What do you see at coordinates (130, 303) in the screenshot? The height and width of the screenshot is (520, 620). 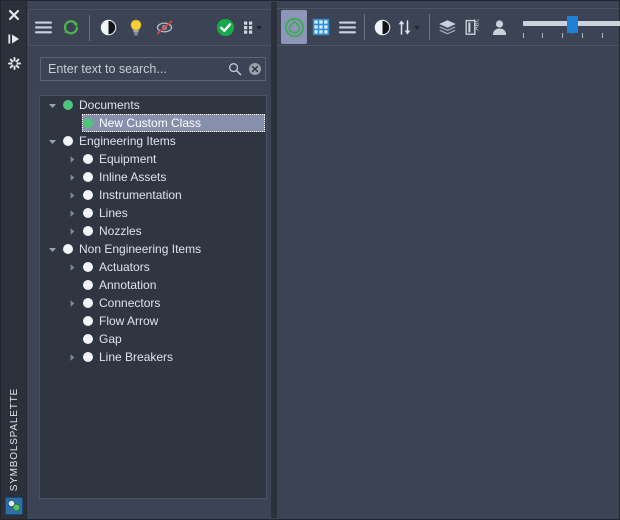 I see `tree-item-label: Connectors` at bounding box center [130, 303].